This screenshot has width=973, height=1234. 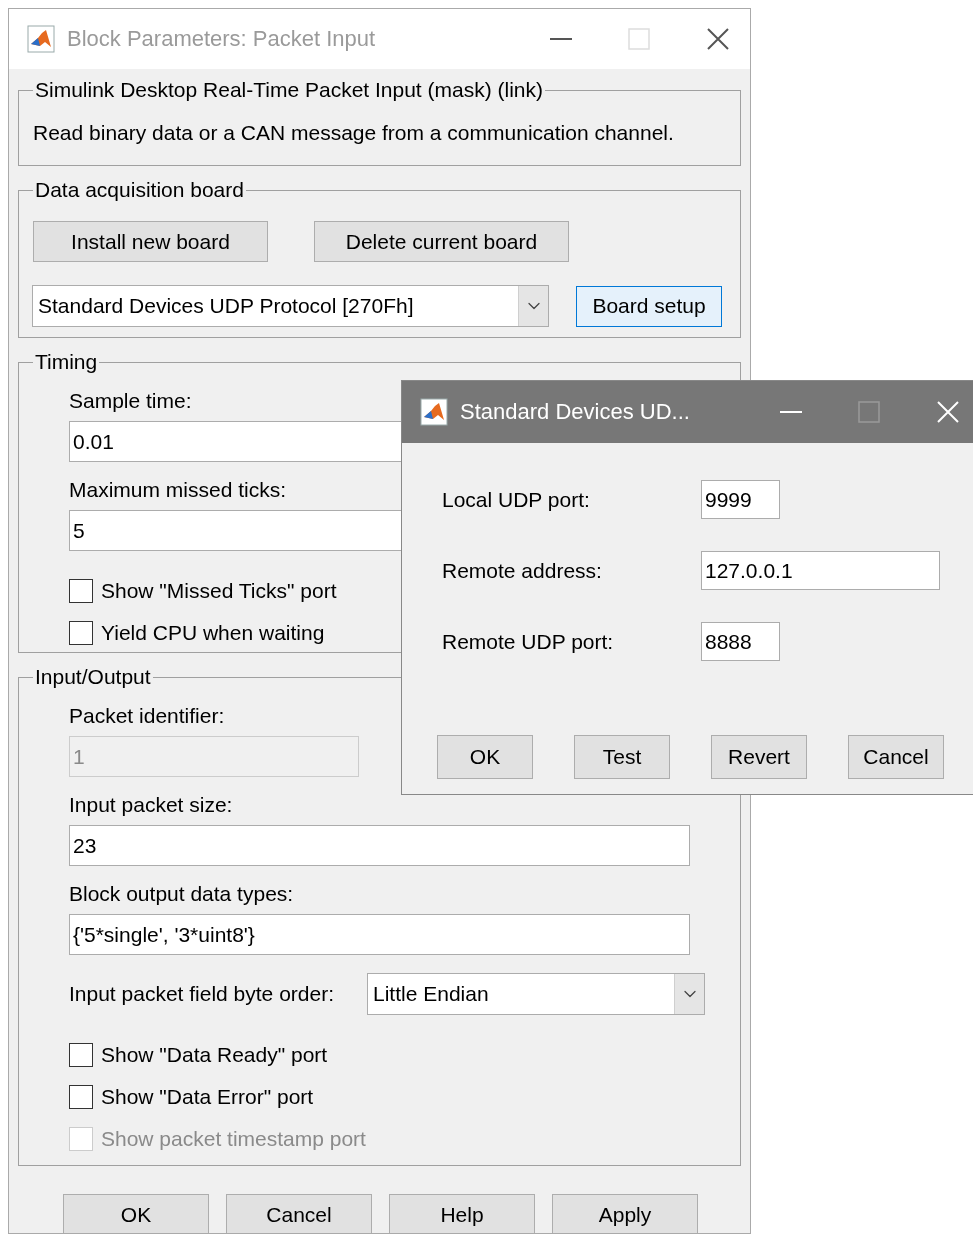 What do you see at coordinates (151, 805) in the screenshot?
I see `field-label: Input packet size:` at bounding box center [151, 805].